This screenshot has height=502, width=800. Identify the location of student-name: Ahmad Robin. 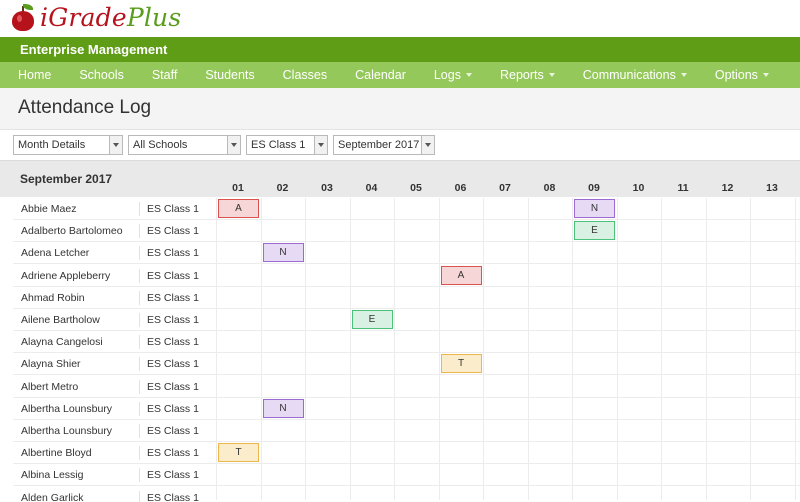
(53, 298).